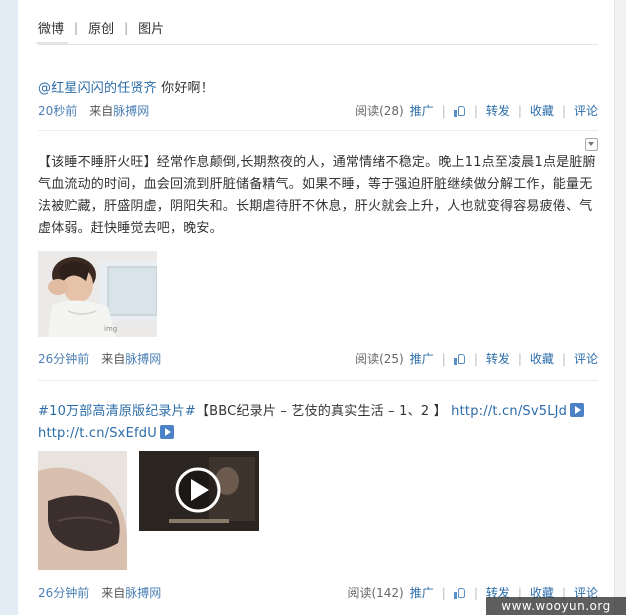 The height and width of the screenshot is (615, 626). I want to click on tab-original: 原创, so click(101, 27).